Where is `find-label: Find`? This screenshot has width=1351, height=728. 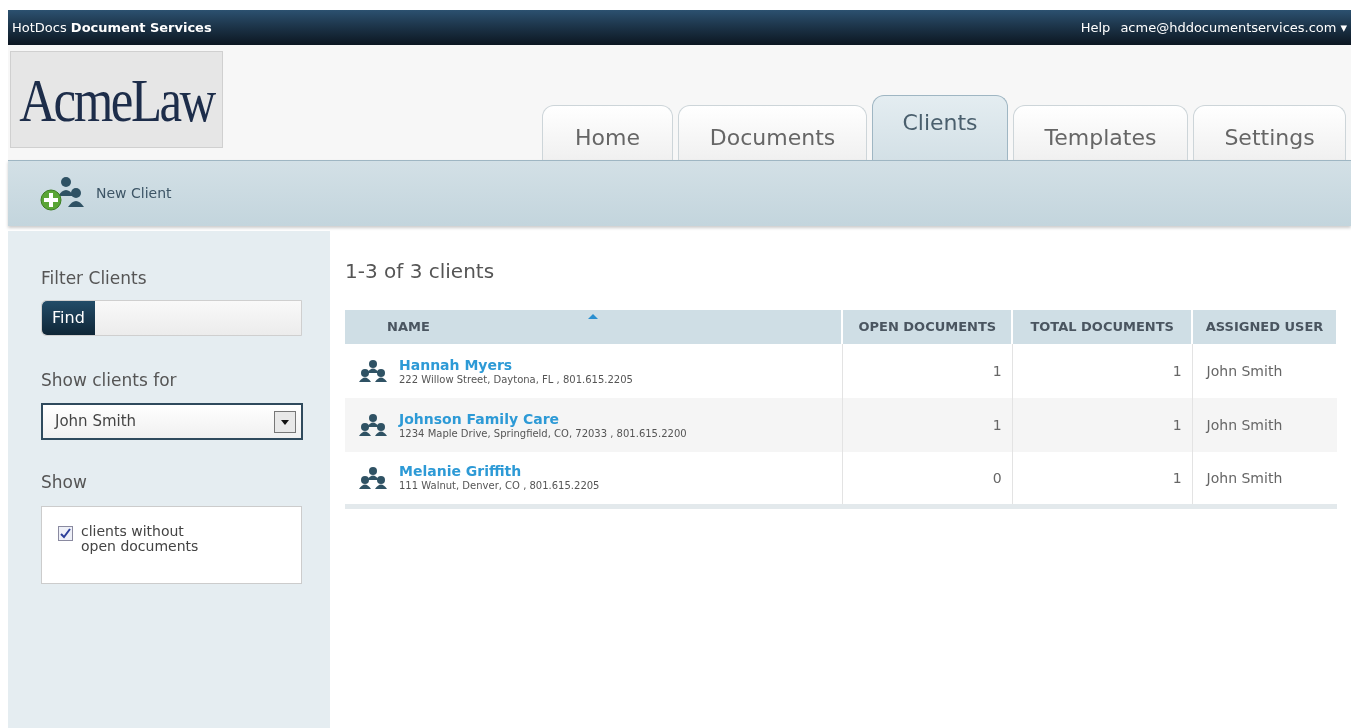
find-label: Find is located at coordinates (68, 317).